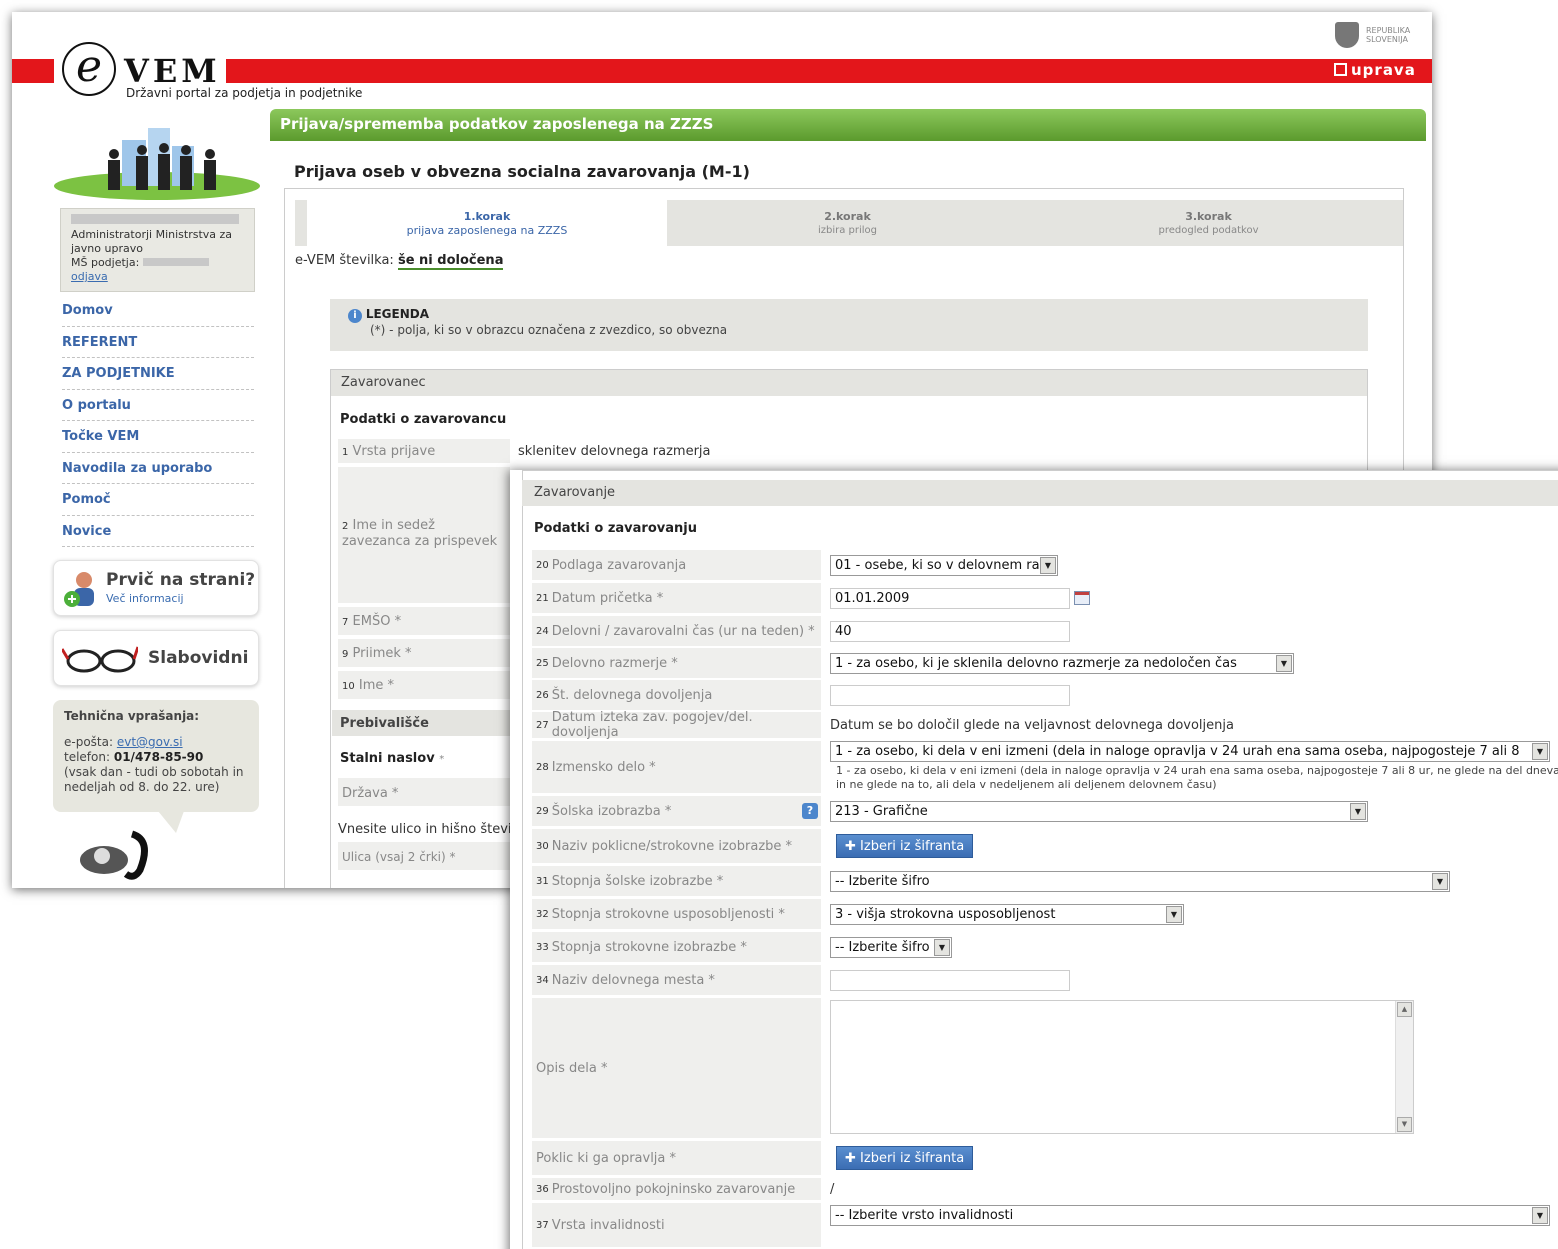 This screenshot has width=1558, height=1249. Describe the element at coordinates (244, 93) in the screenshot. I see `portal-subtitle: Državni portal za podjetja in podjetnike` at that location.